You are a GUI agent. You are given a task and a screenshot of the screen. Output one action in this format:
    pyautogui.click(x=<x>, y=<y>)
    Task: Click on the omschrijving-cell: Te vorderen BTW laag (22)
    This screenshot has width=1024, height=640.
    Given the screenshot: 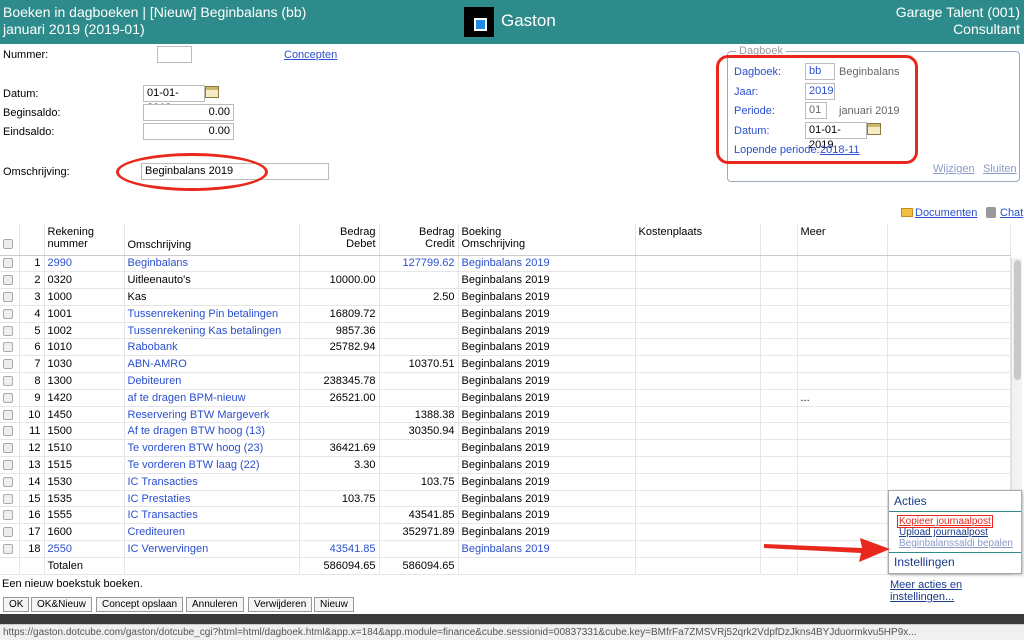 What is the action you would take?
    pyautogui.click(x=212, y=465)
    